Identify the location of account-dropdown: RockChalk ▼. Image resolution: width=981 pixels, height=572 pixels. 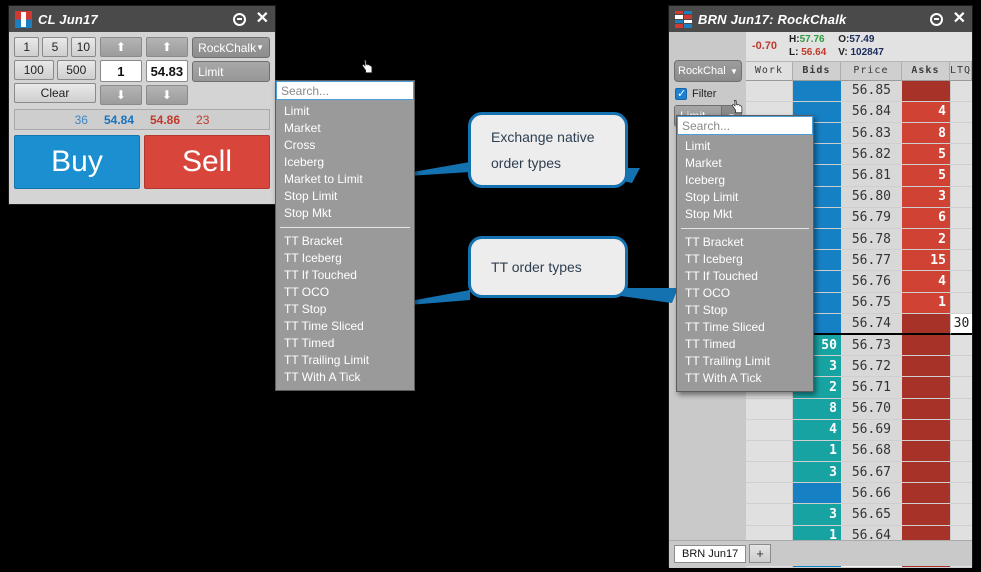
(231, 47).